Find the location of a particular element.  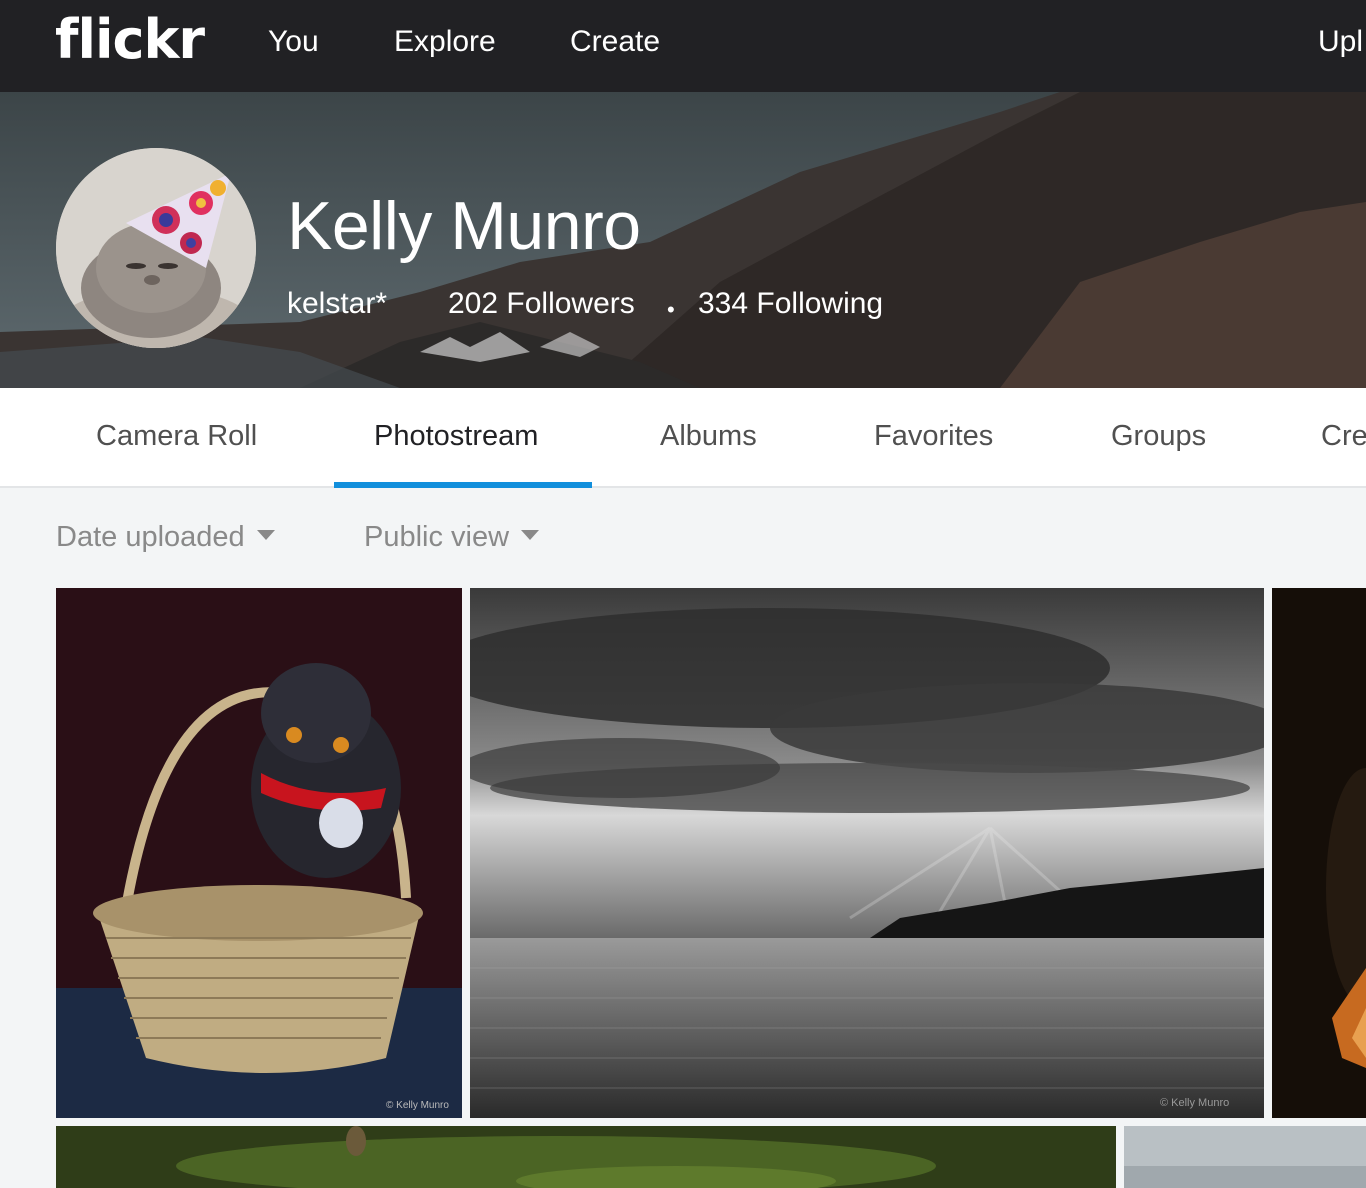

view-dropdown-label: Public view is located at coordinates (437, 537).